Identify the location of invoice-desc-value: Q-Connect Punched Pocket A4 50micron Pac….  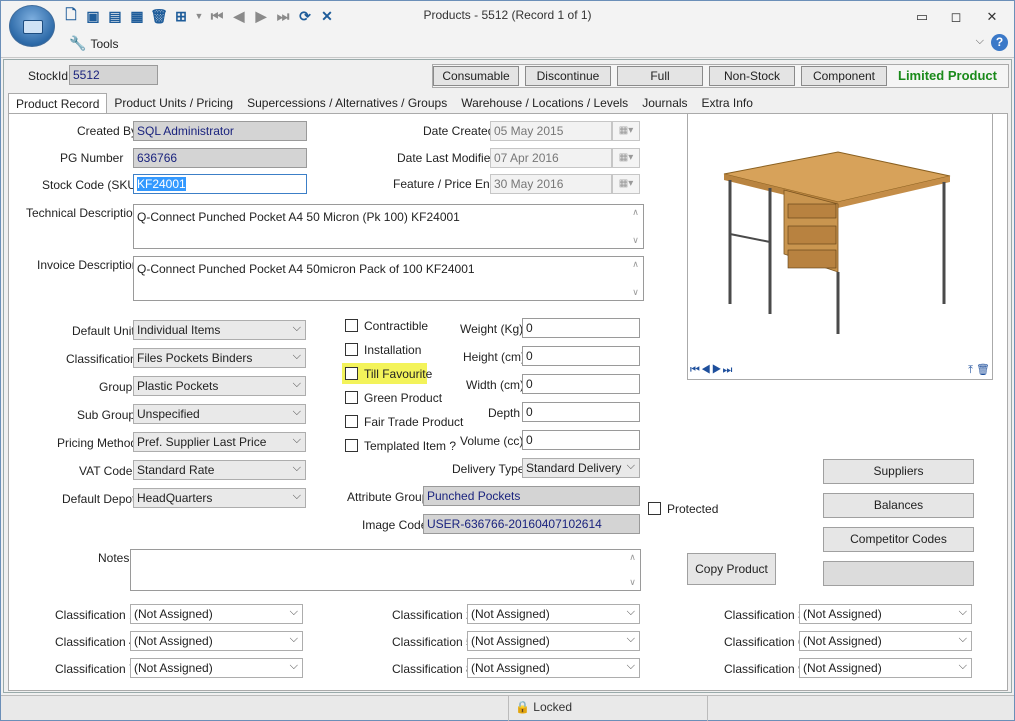
(306, 269).